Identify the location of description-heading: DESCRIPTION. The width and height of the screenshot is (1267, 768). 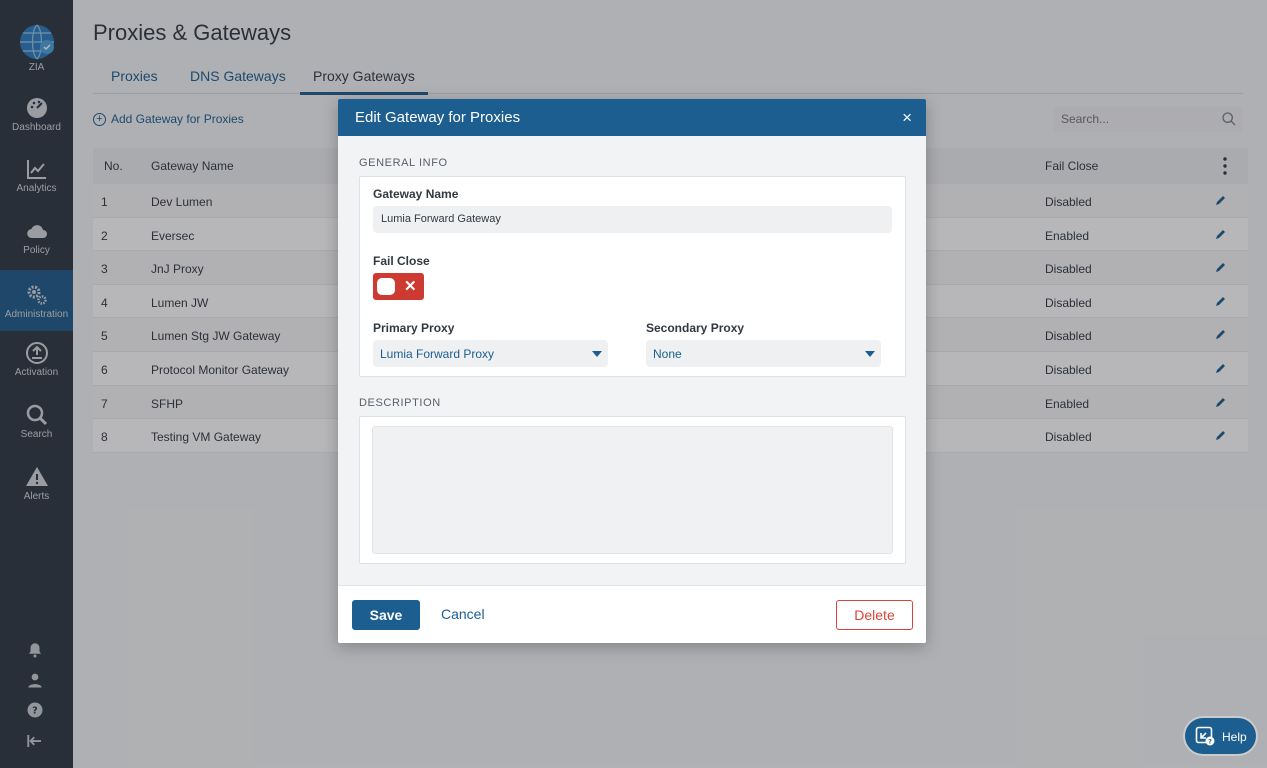
(400, 403).